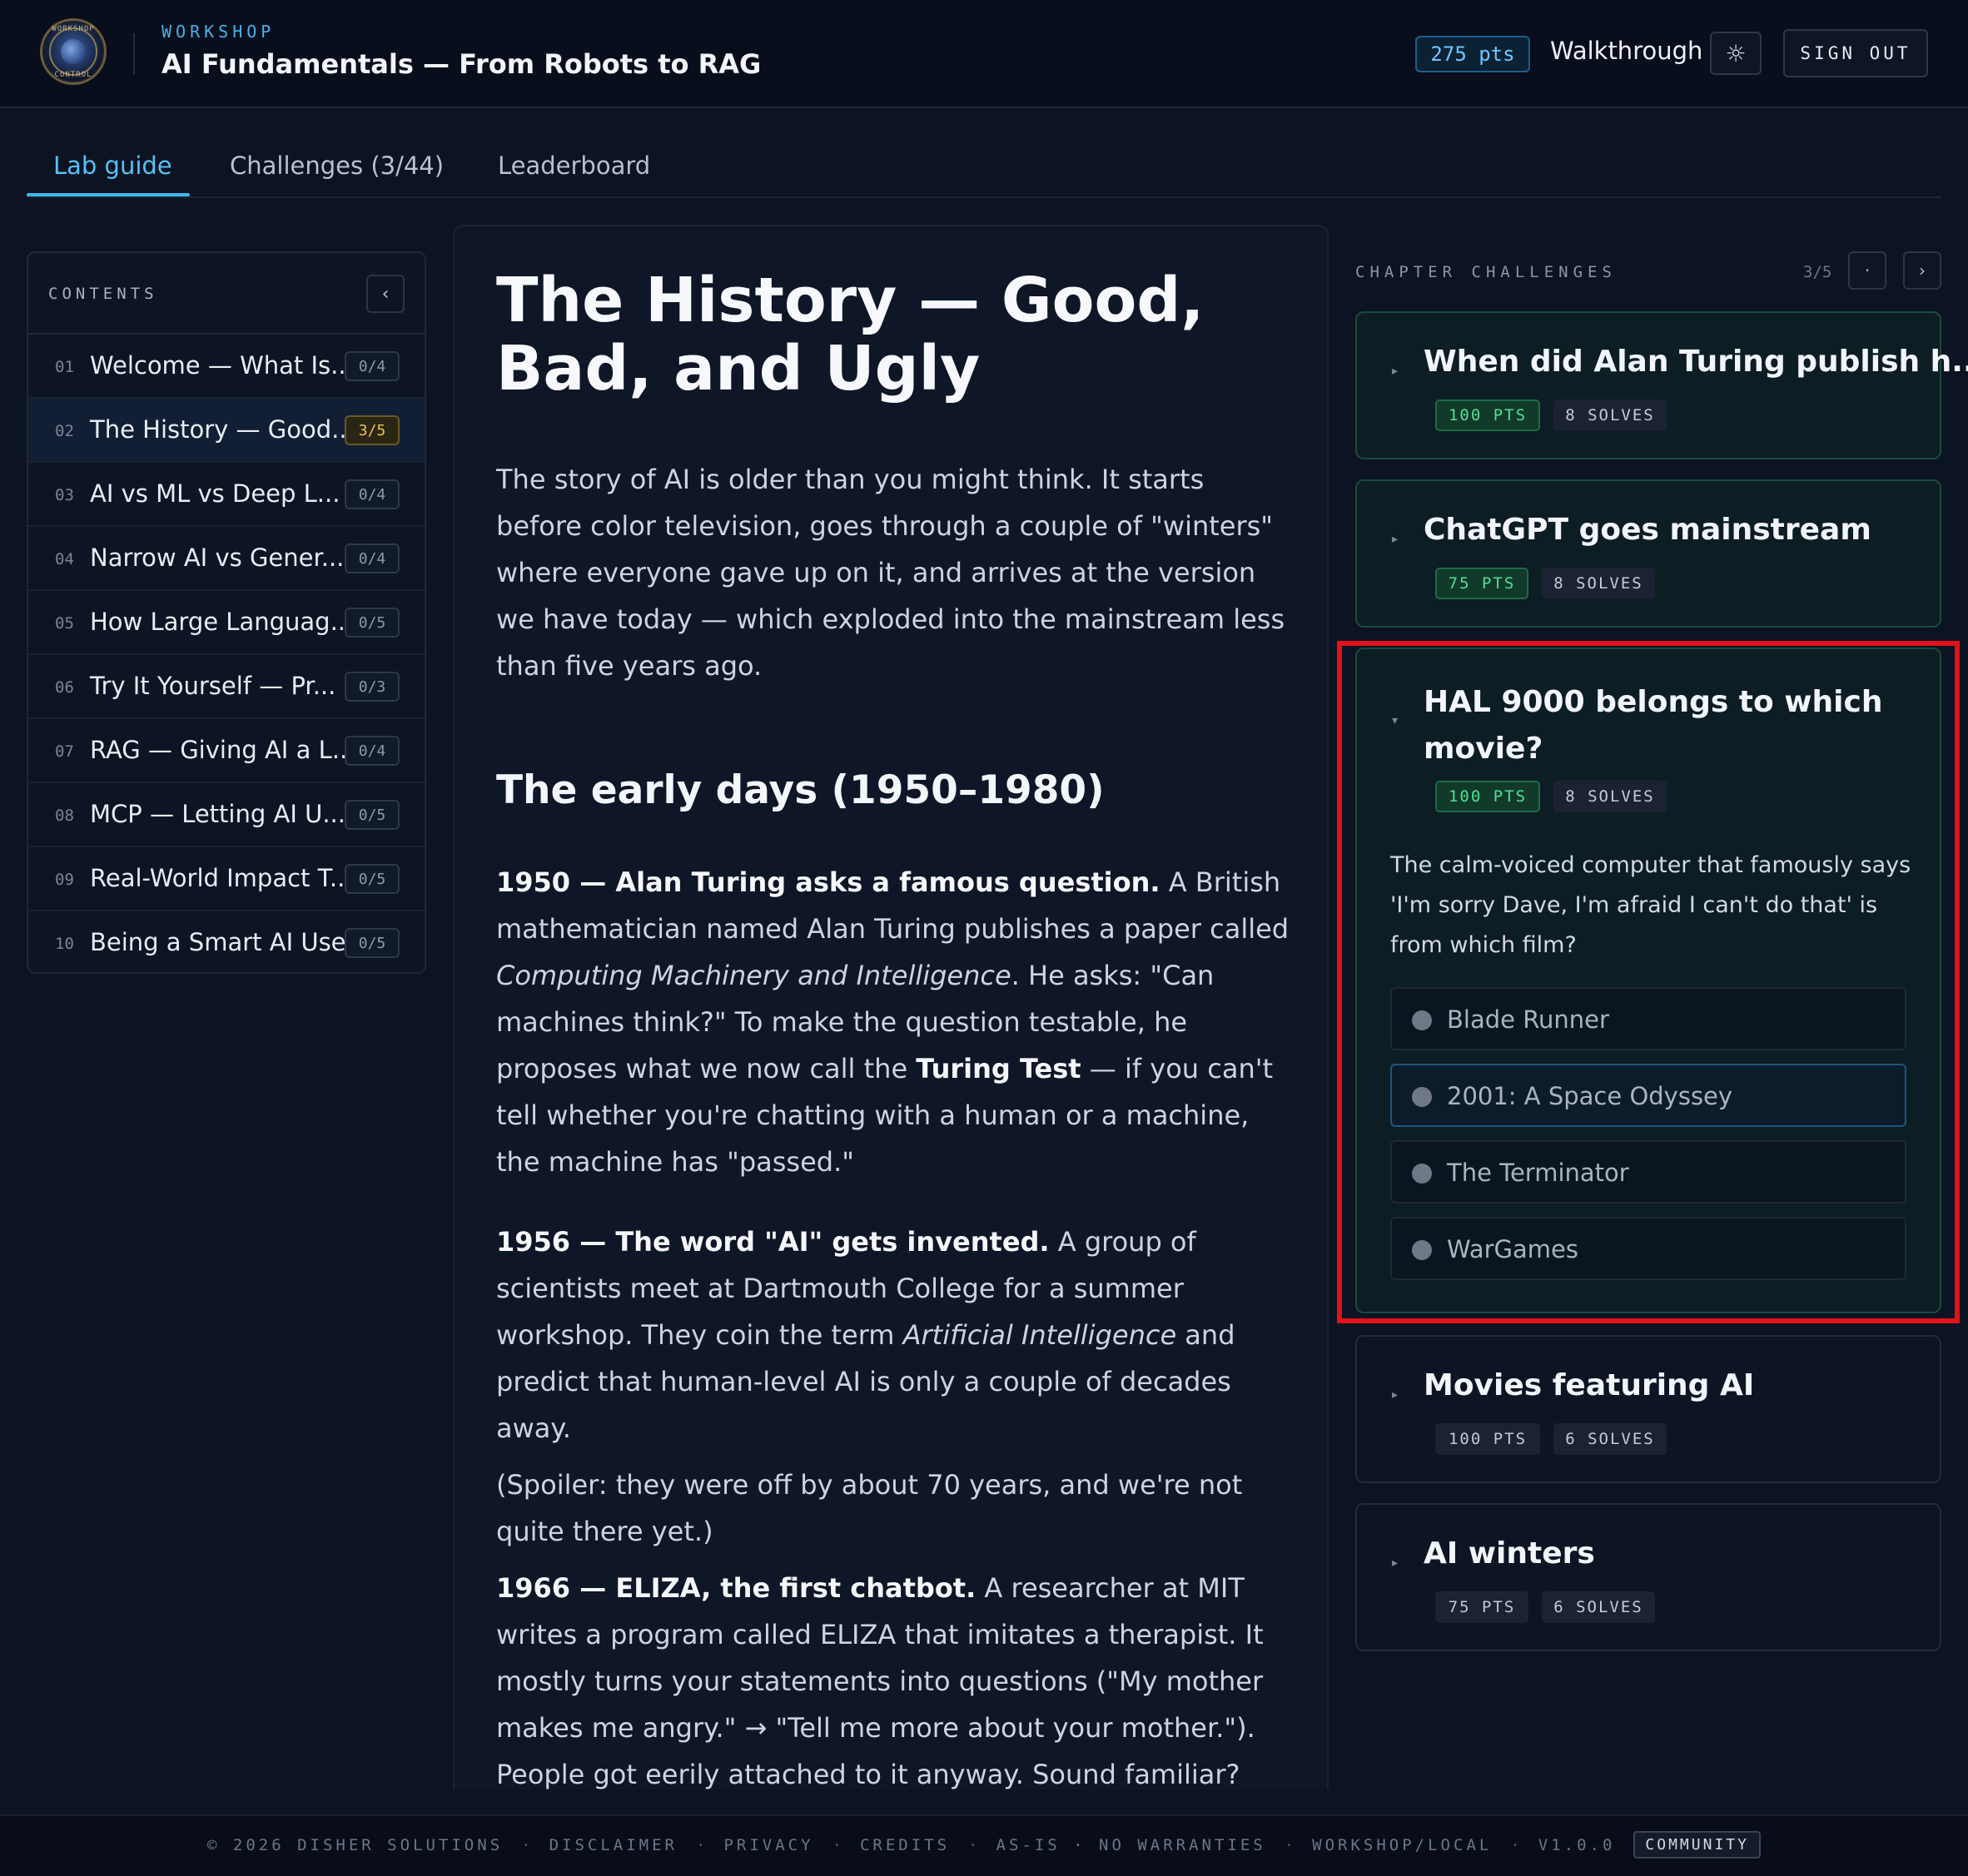  I want to click on footer-link: DISCLAIMER, so click(613, 1845).